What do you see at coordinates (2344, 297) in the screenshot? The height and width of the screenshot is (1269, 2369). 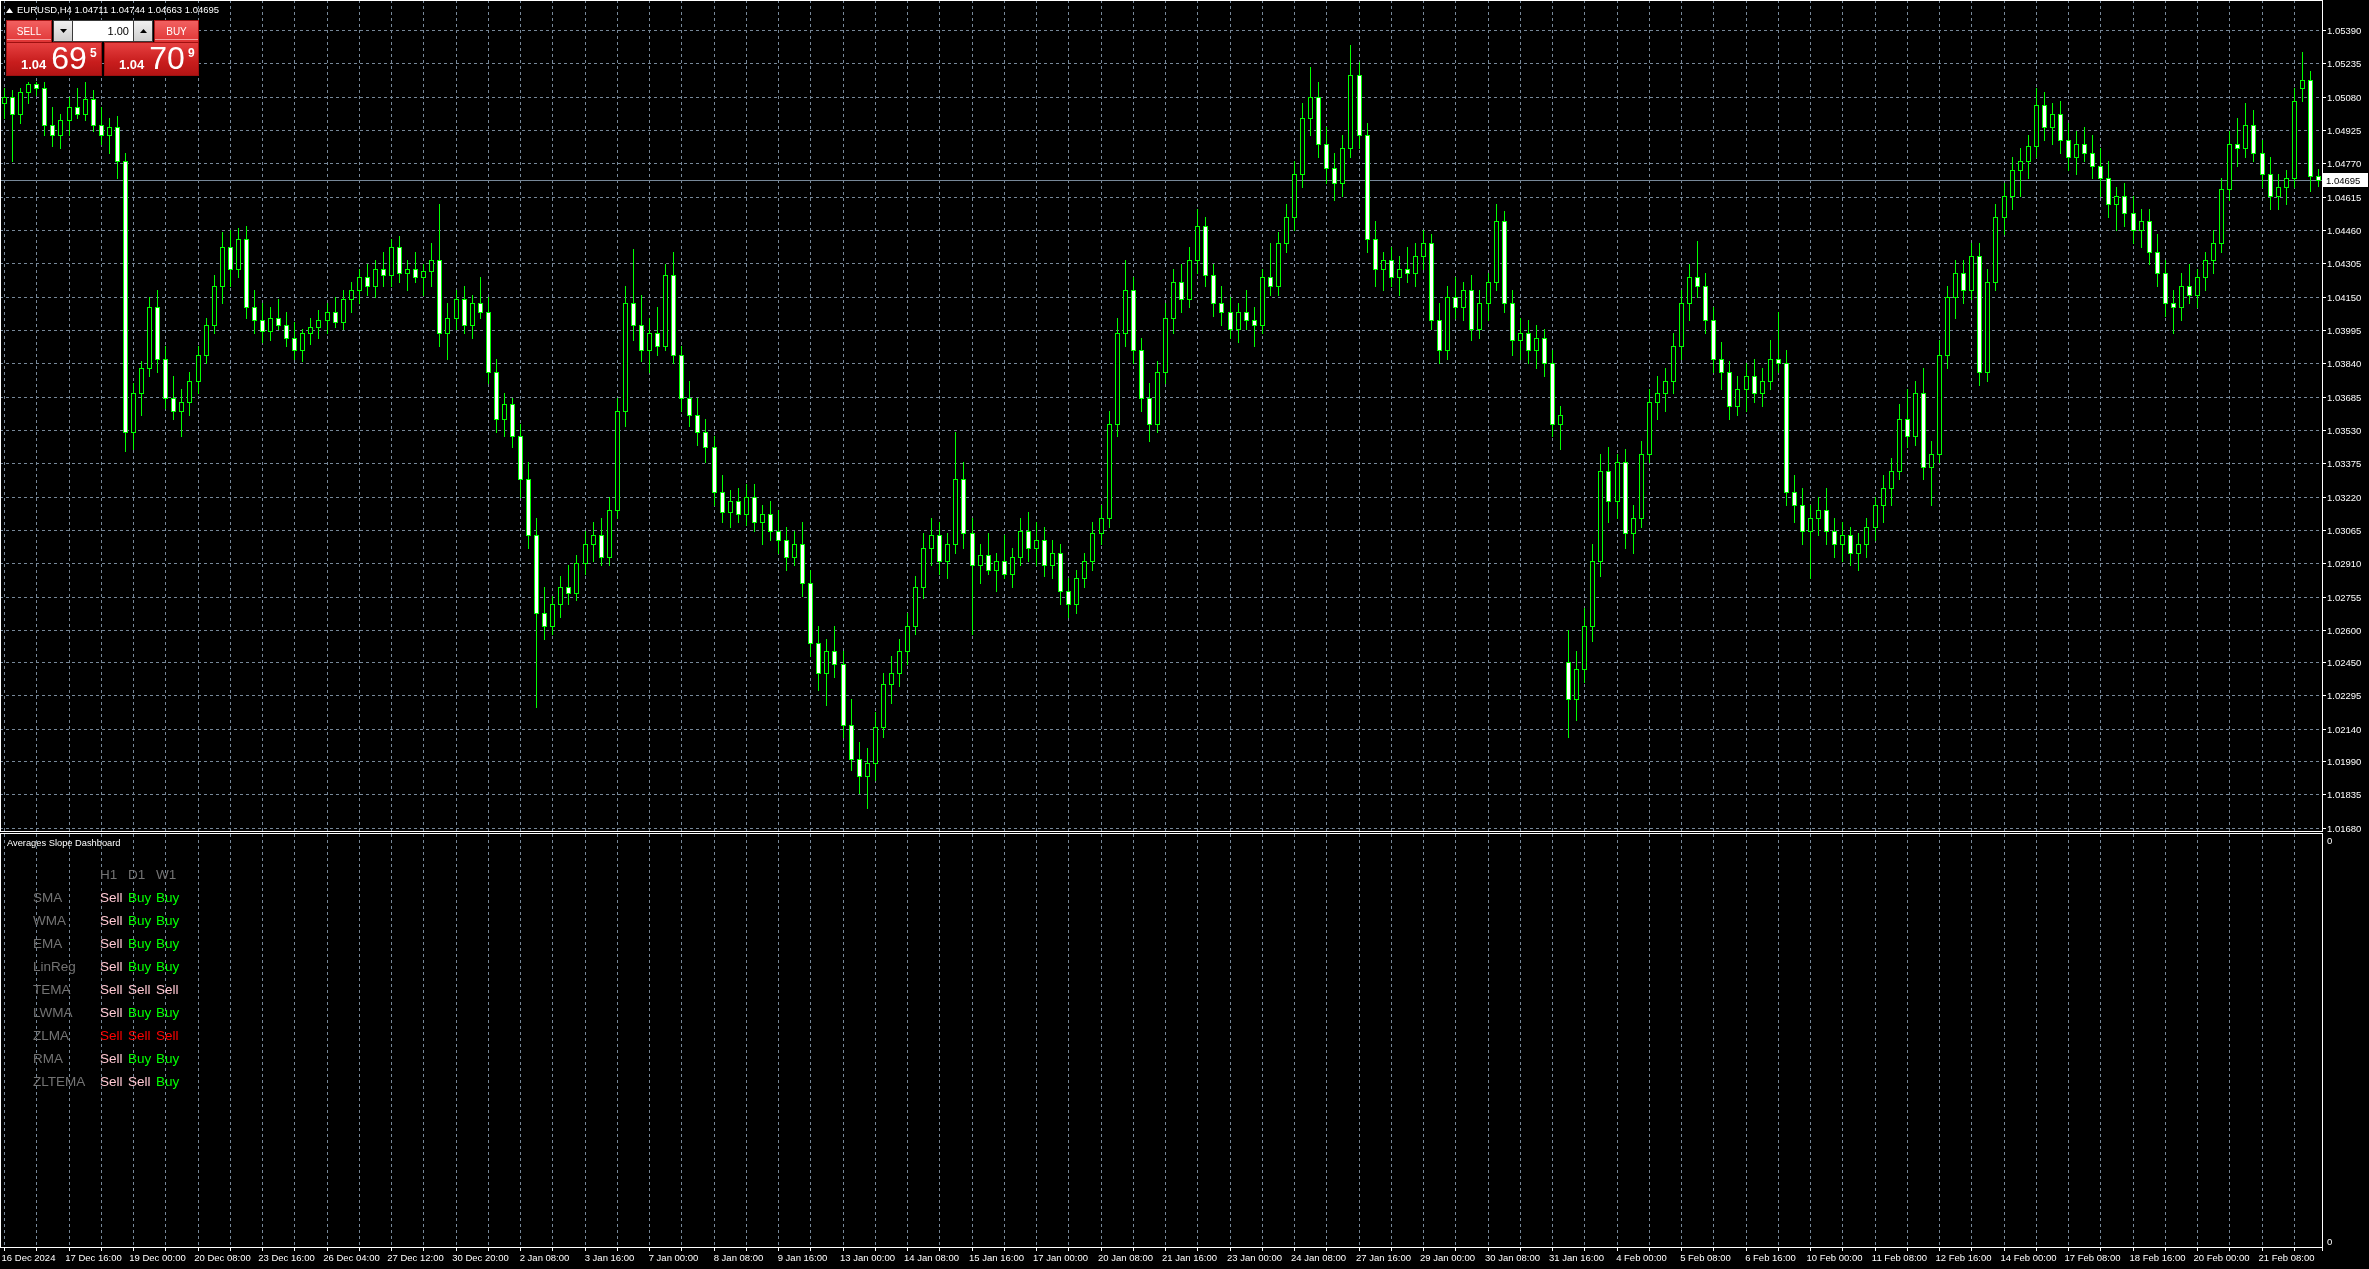 I see `price-axis-label: 1.04150` at bounding box center [2344, 297].